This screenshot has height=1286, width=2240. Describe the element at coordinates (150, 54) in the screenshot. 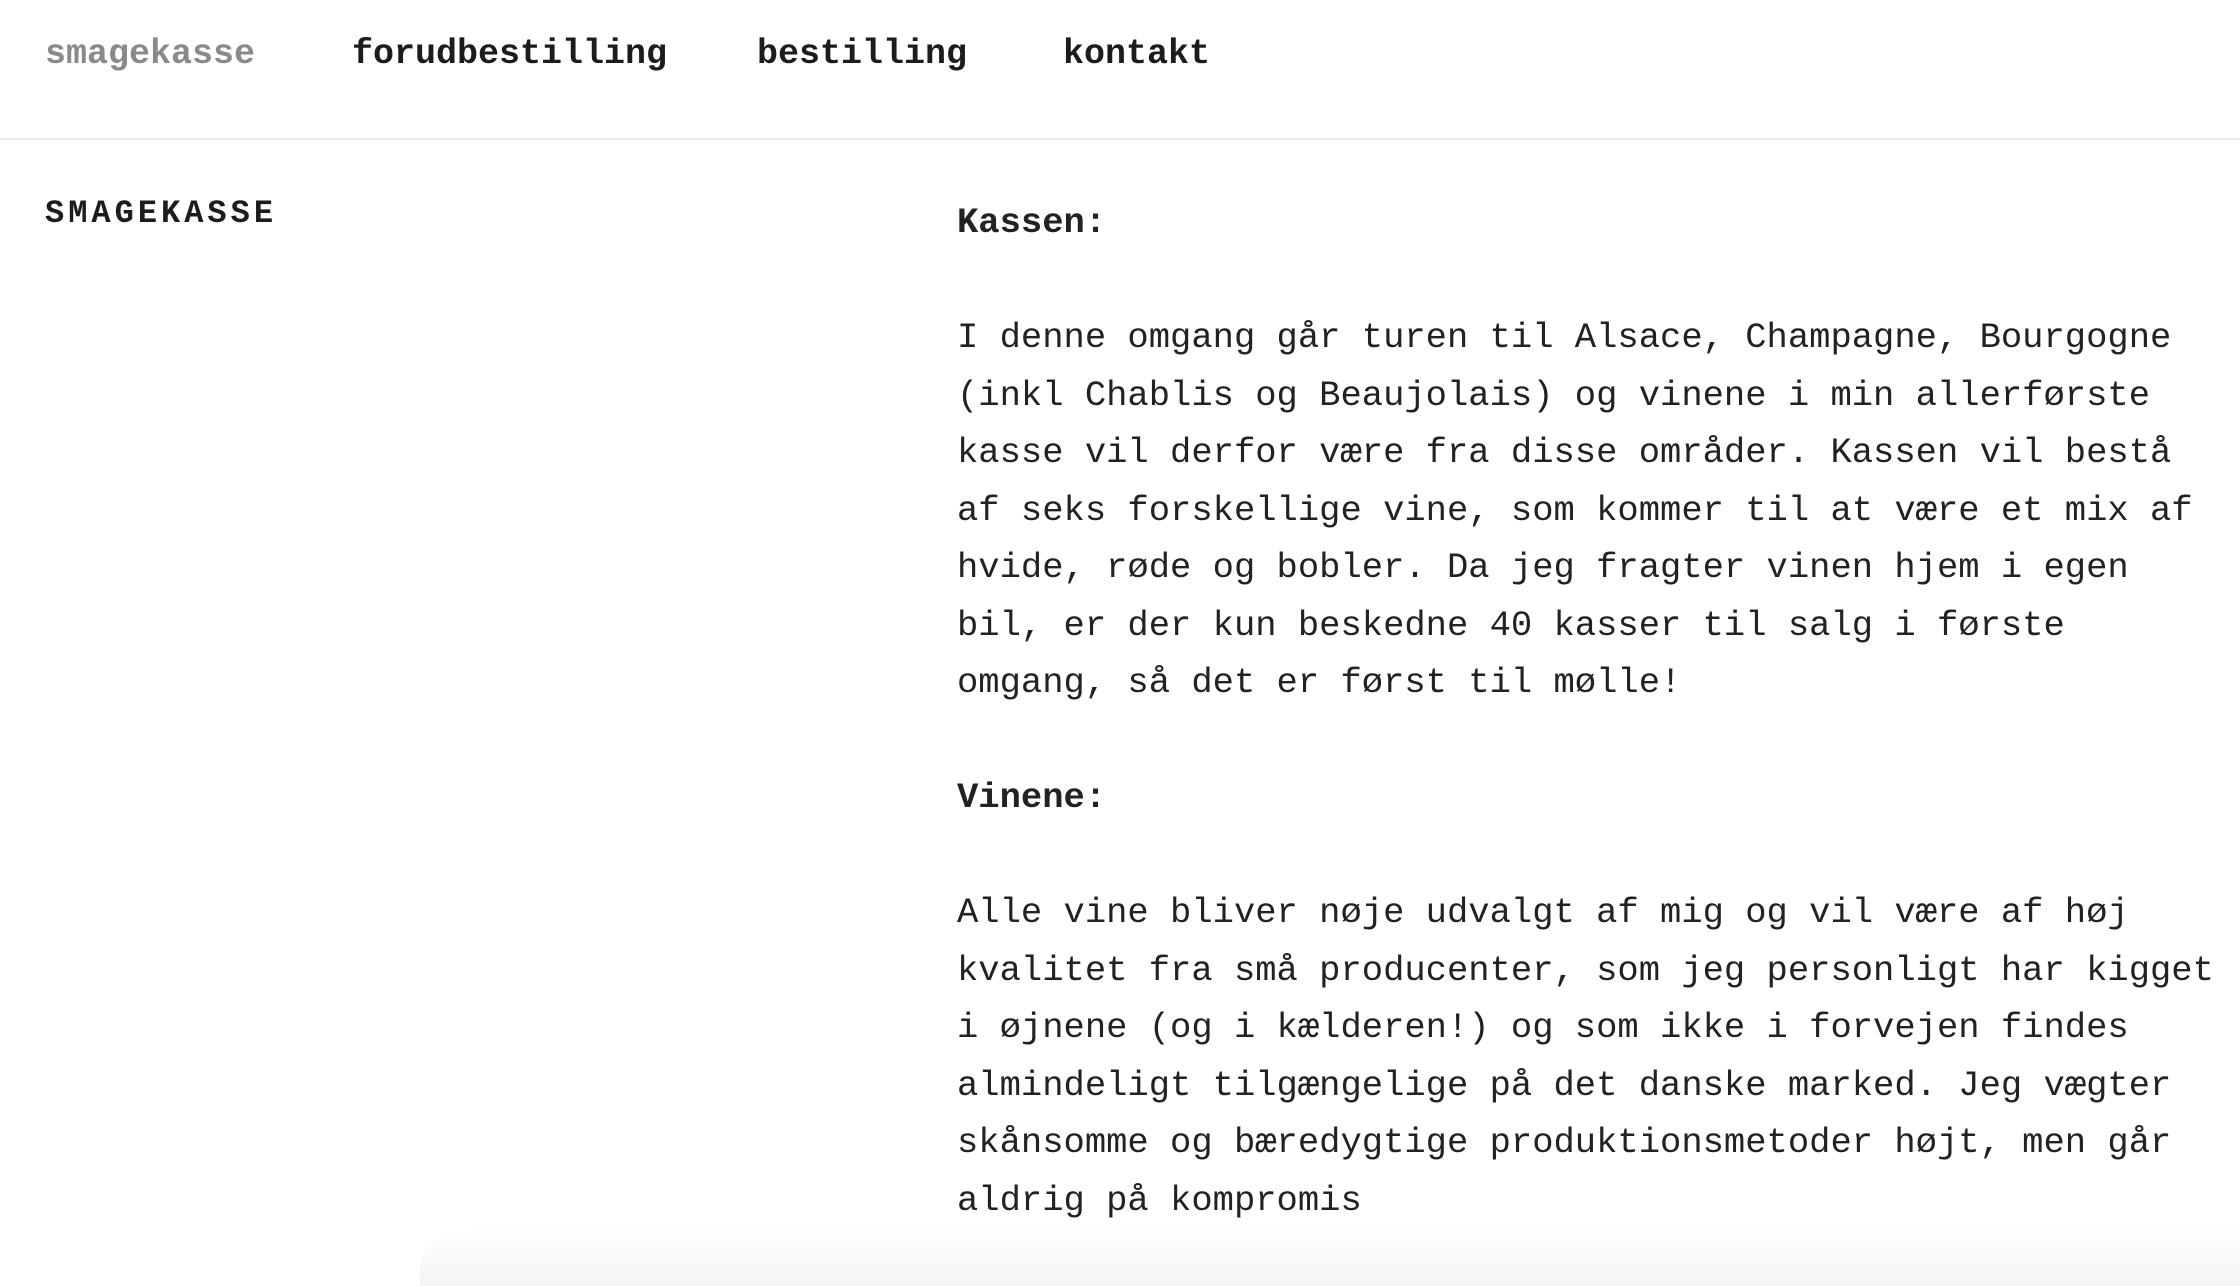

I see `nav-item-smagekasse: smagekasse` at that location.